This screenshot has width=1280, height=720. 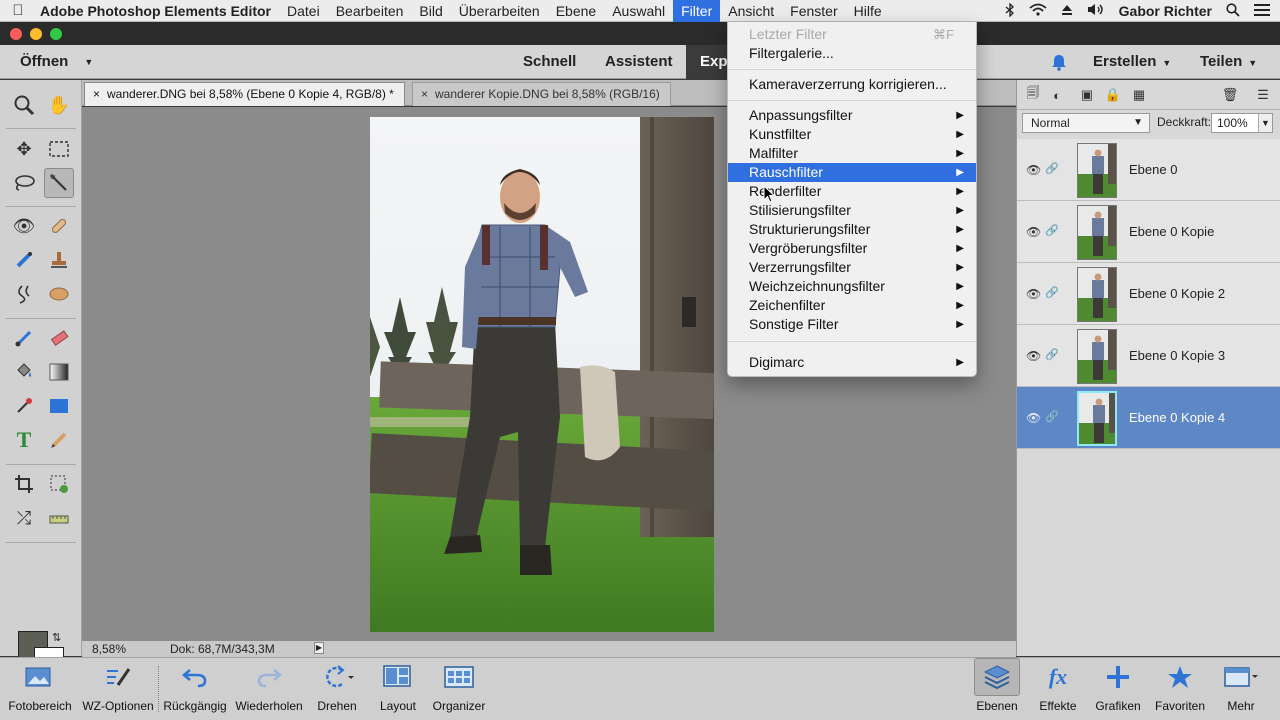 What do you see at coordinates (549, 62) in the screenshot?
I see `tab-schnell: Schnell` at bounding box center [549, 62].